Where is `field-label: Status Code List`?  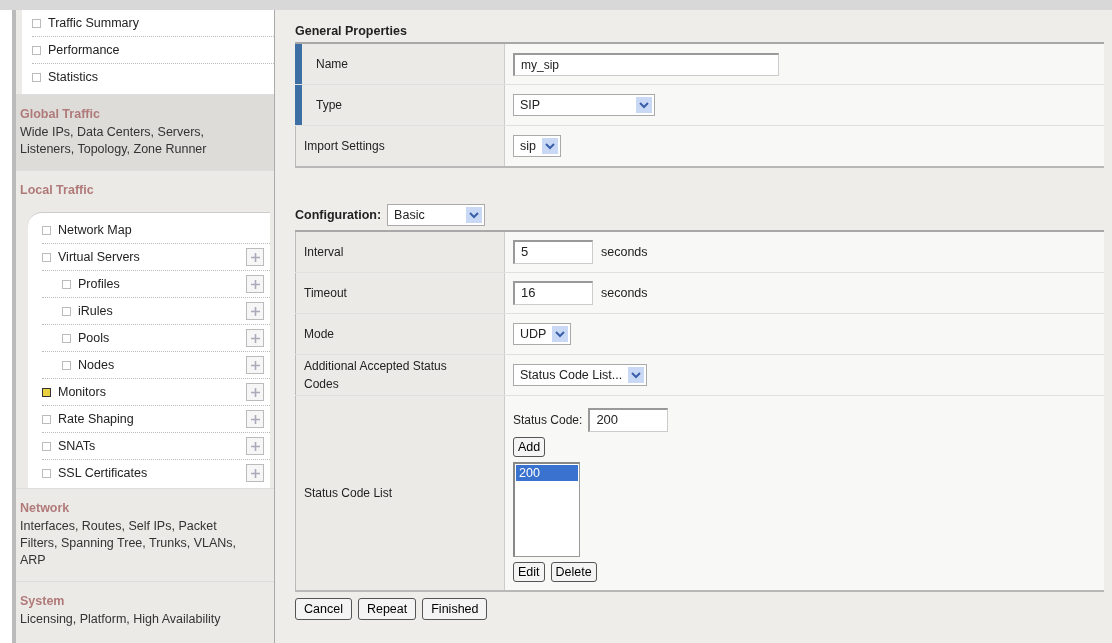 field-label: Status Code List is located at coordinates (349, 493).